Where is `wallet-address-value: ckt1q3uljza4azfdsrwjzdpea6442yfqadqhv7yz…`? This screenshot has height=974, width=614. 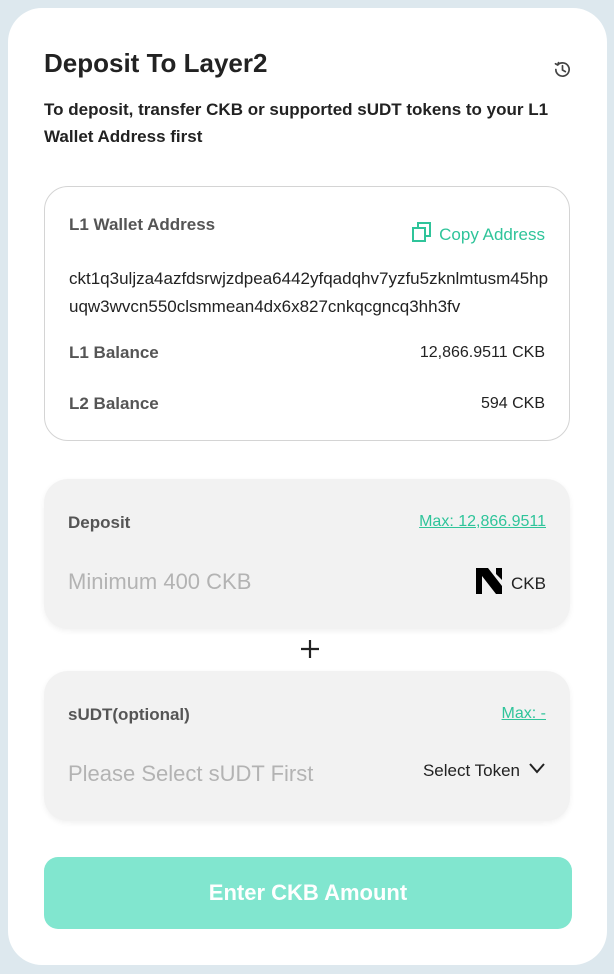
wallet-address-value: ckt1q3uljza4azfdsrwjzdpea6442yfqadqhv7yz… is located at coordinates (309, 292).